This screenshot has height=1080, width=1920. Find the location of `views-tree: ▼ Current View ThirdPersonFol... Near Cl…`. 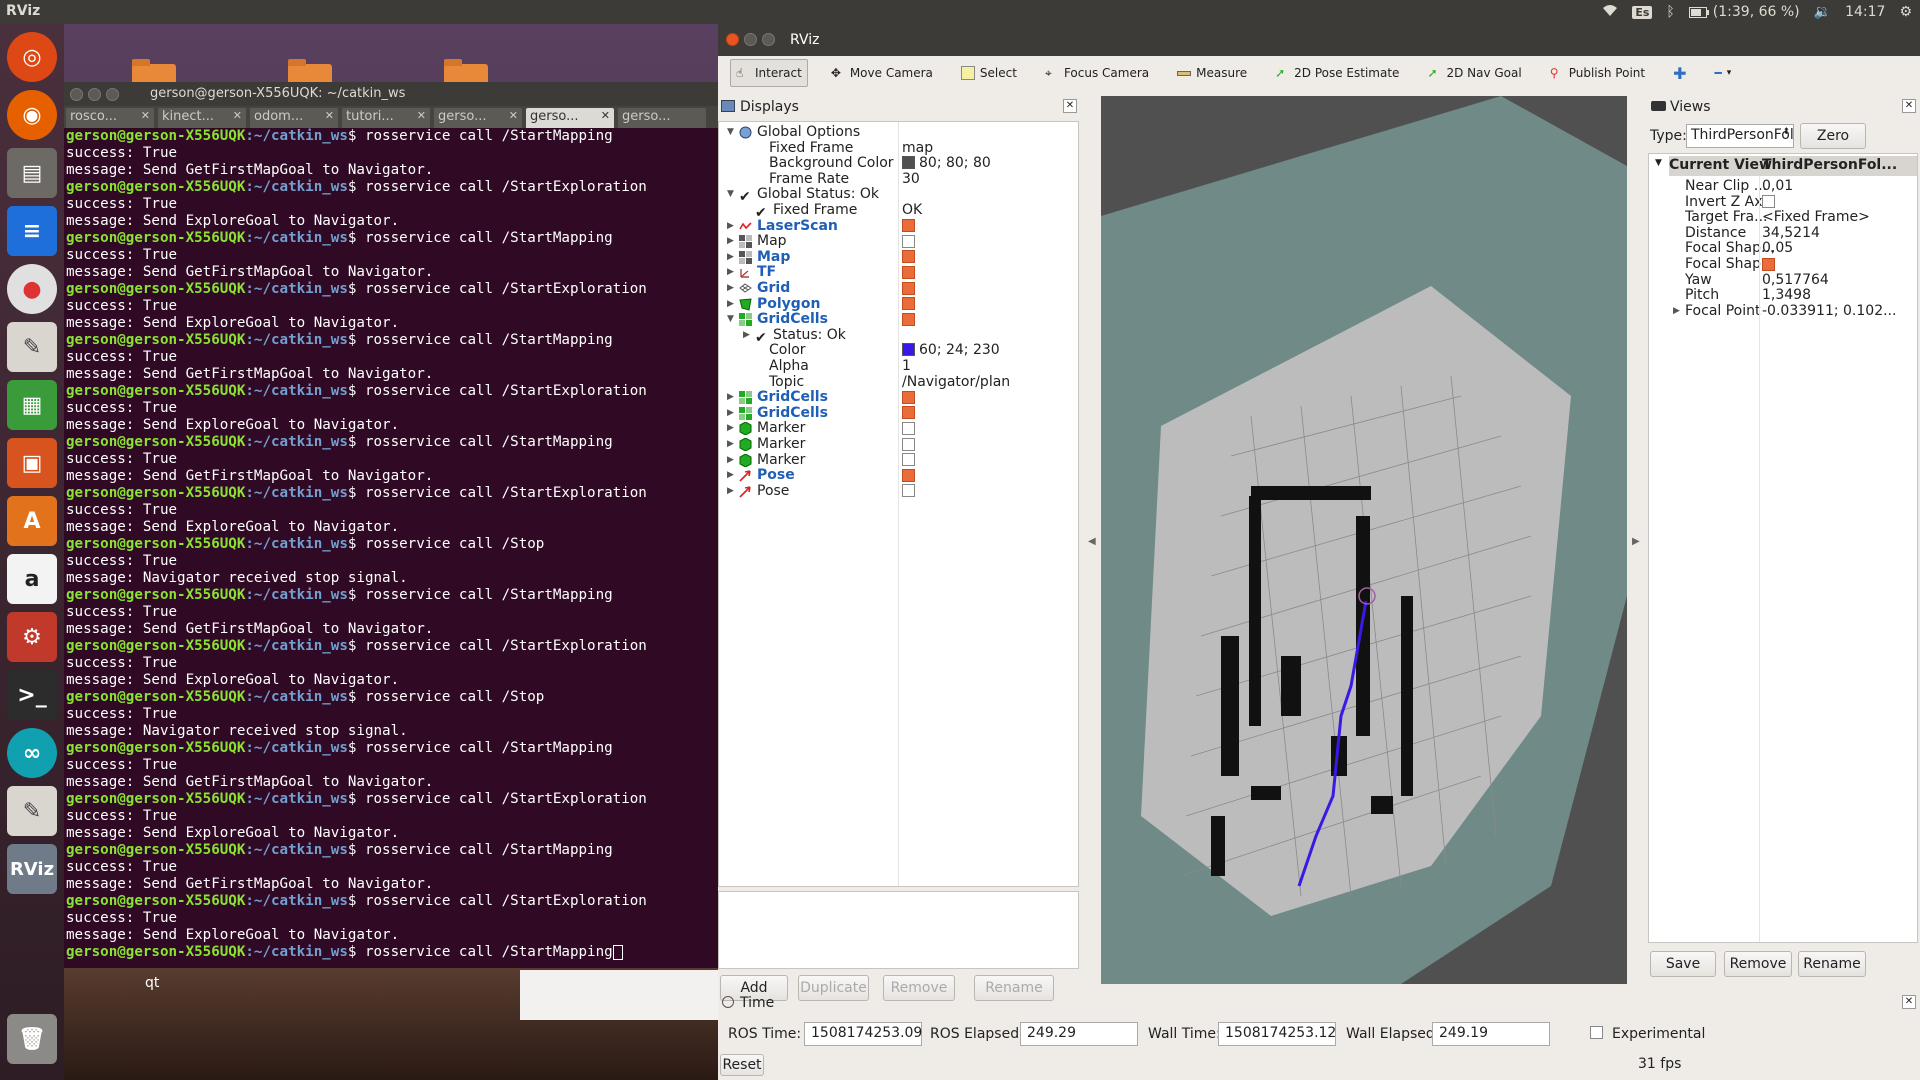

views-tree: ▼ Current View ThirdPersonFol... Near Cl… is located at coordinates (1783, 548).